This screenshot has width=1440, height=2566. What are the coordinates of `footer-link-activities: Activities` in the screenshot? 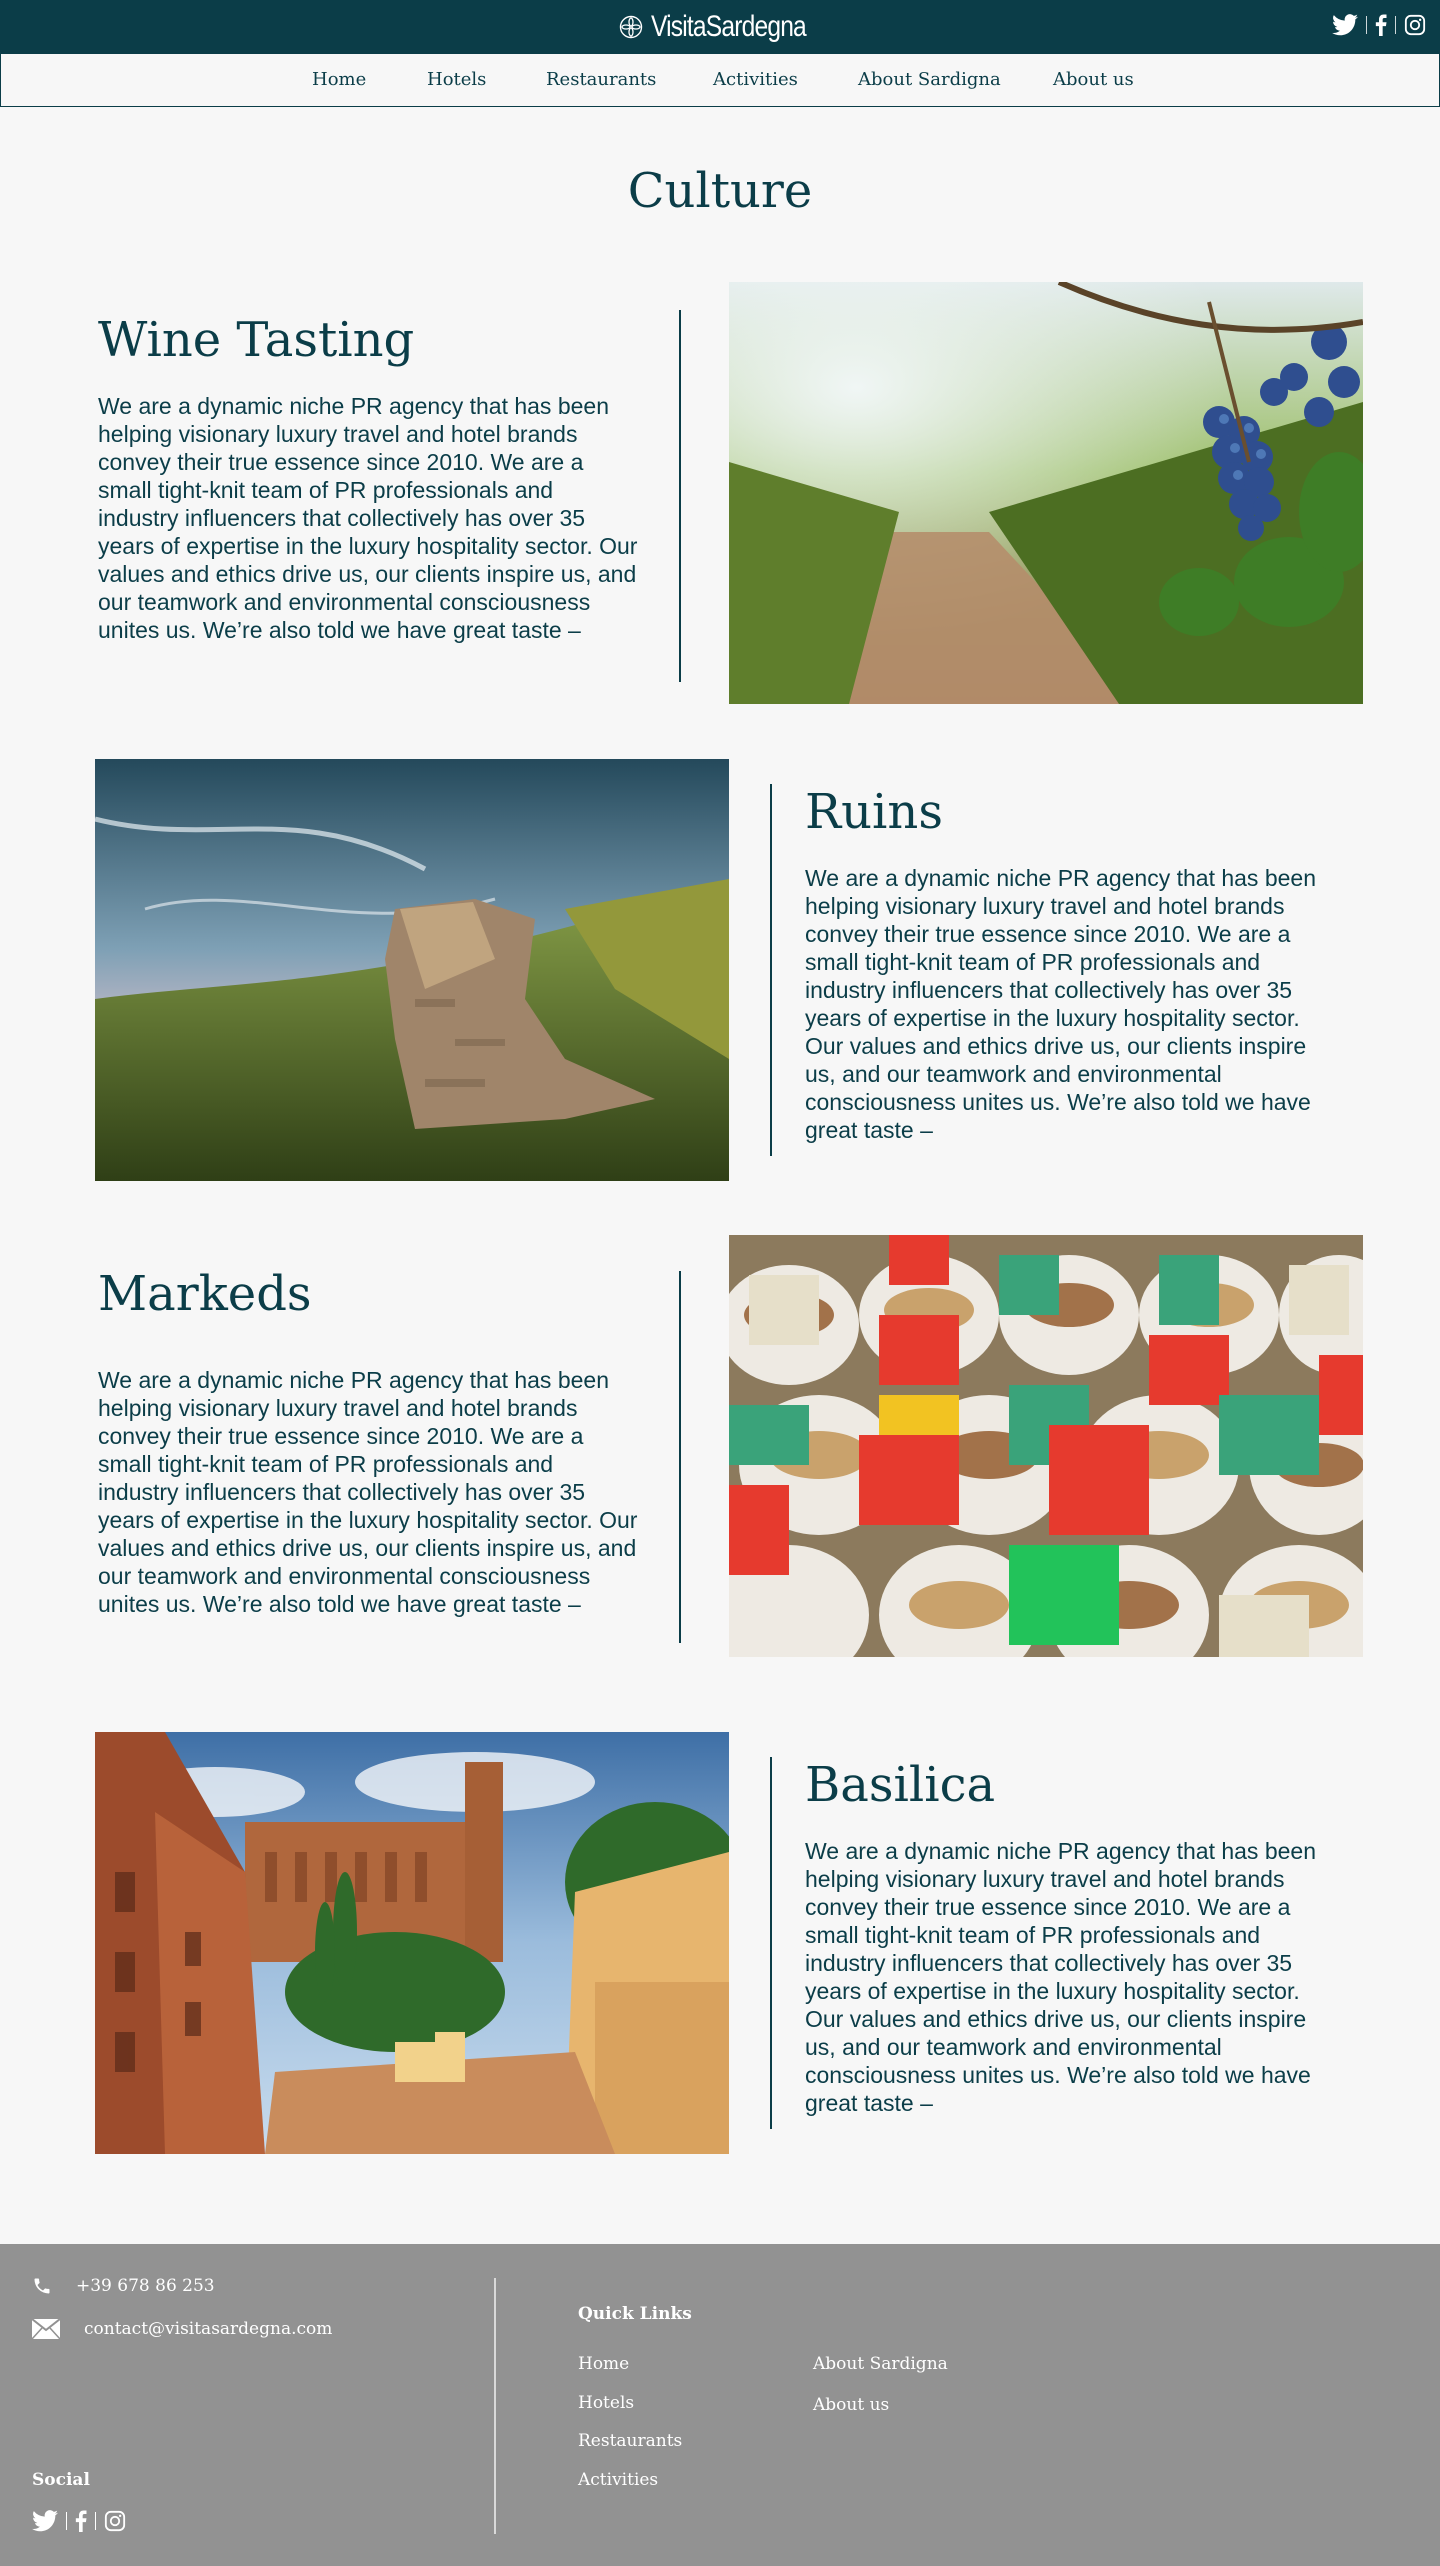 It's located at (618, 2480).